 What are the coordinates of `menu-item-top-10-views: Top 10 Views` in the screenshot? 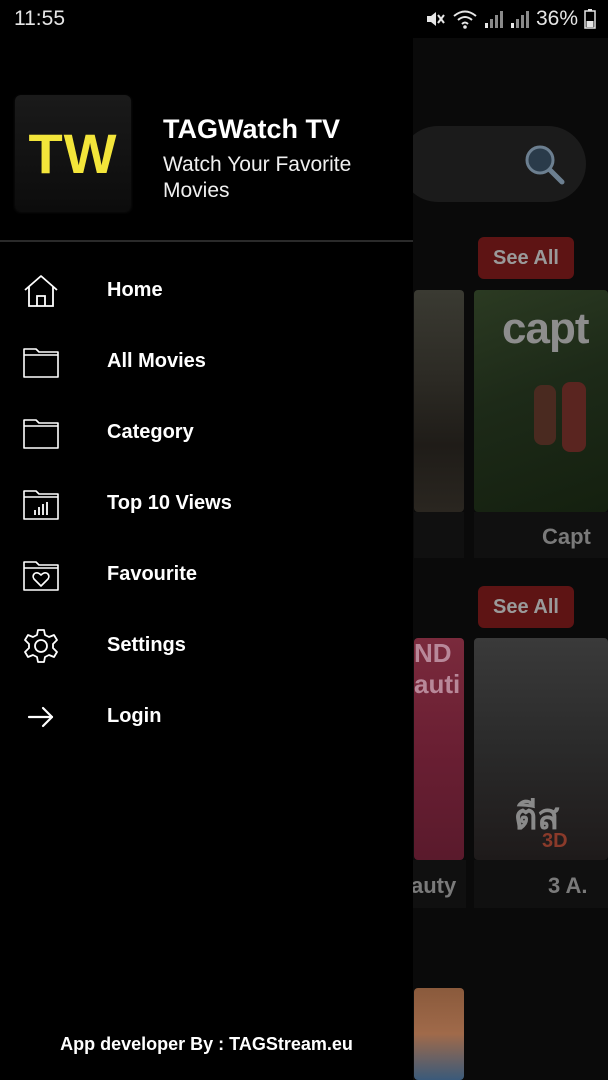 It's located at (206, 503).